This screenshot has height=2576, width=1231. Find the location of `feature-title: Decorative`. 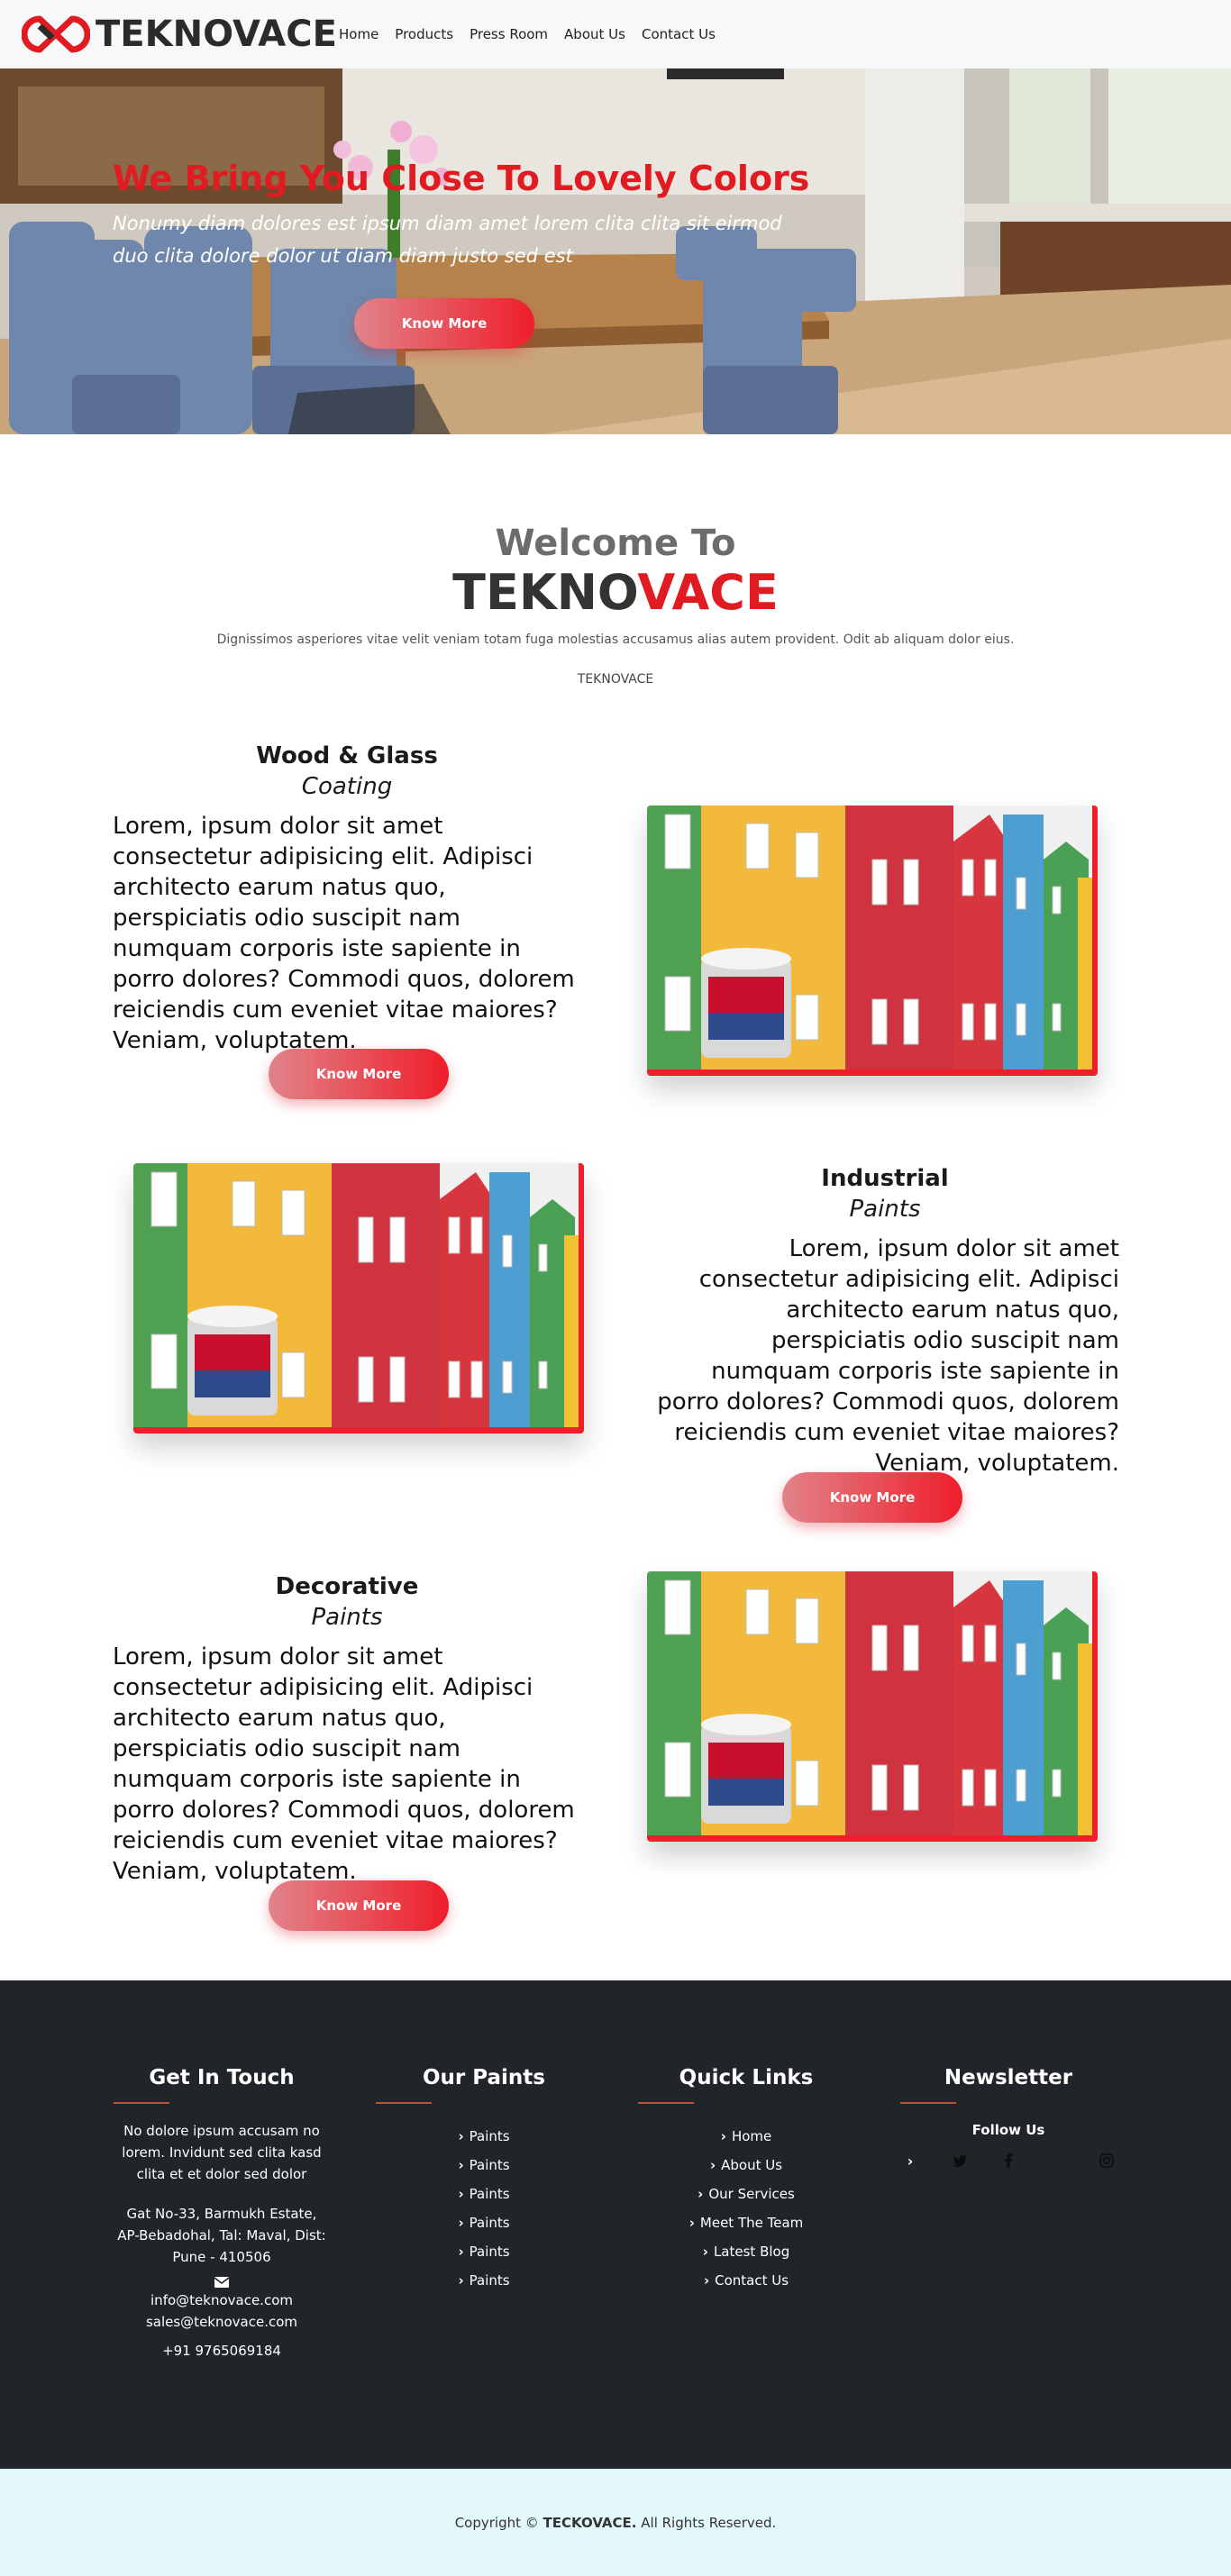

feature-title: Decorative is located at coordinates (347, 1586).